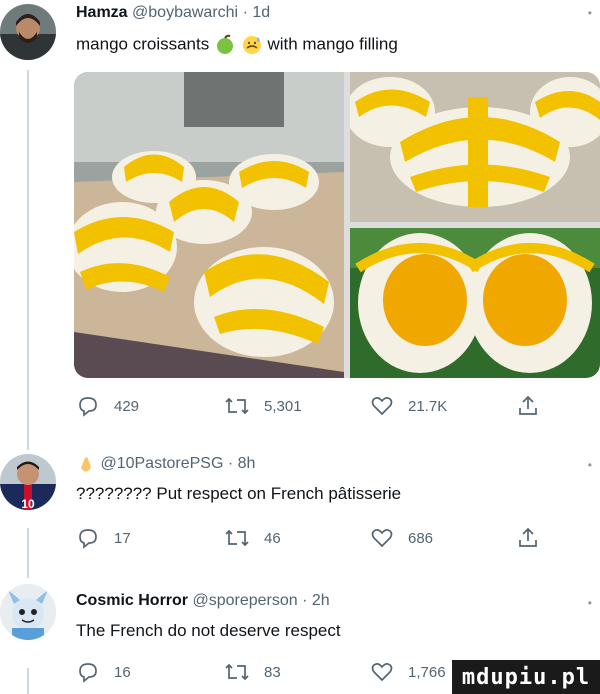 This screenshot has width=600, height=694. Describe the element at coordinates (143, 44) in the screenshot. I see `tweet-text-part: mango croissants` at that location.